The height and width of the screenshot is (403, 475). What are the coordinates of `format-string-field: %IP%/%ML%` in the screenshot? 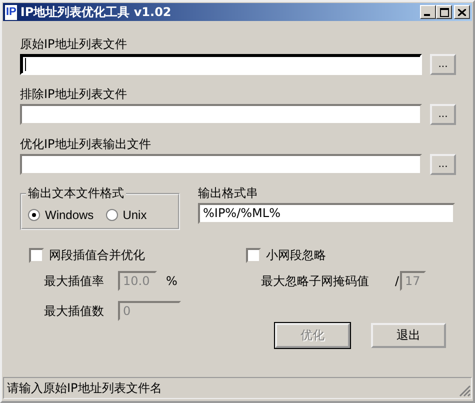 It's located at (326, 213).